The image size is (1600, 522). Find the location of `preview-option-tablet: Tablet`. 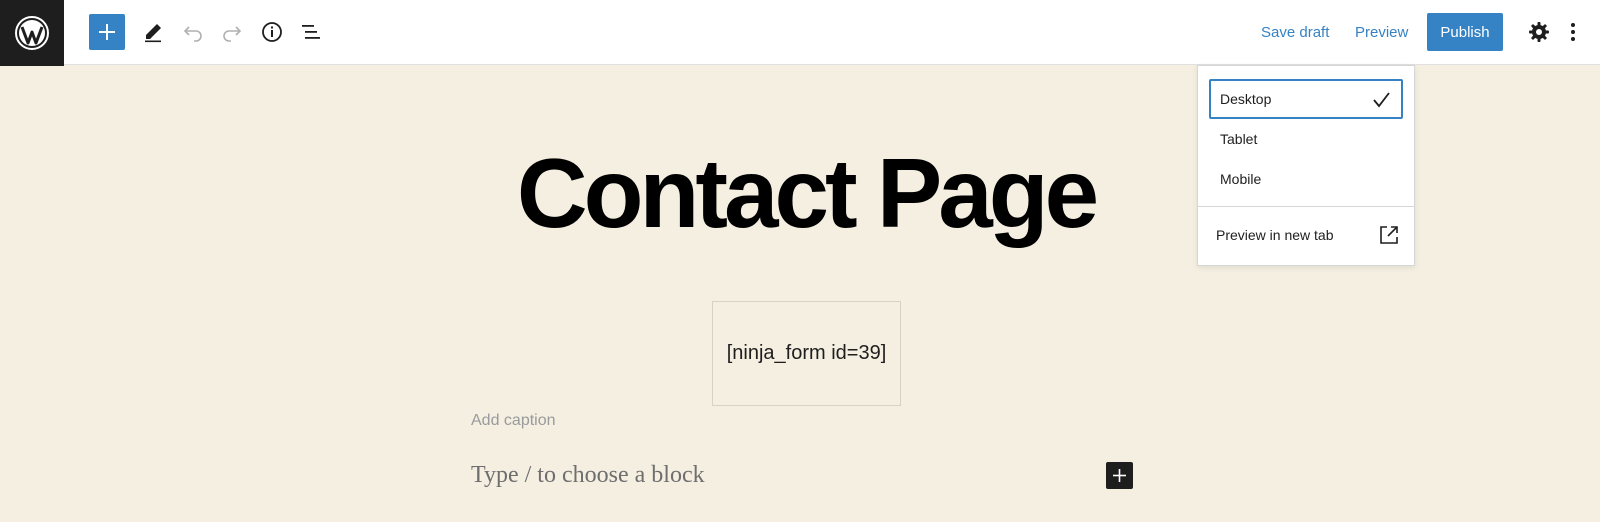

preview-option-tablet: Tablet is located at coordinates (1306, 139).